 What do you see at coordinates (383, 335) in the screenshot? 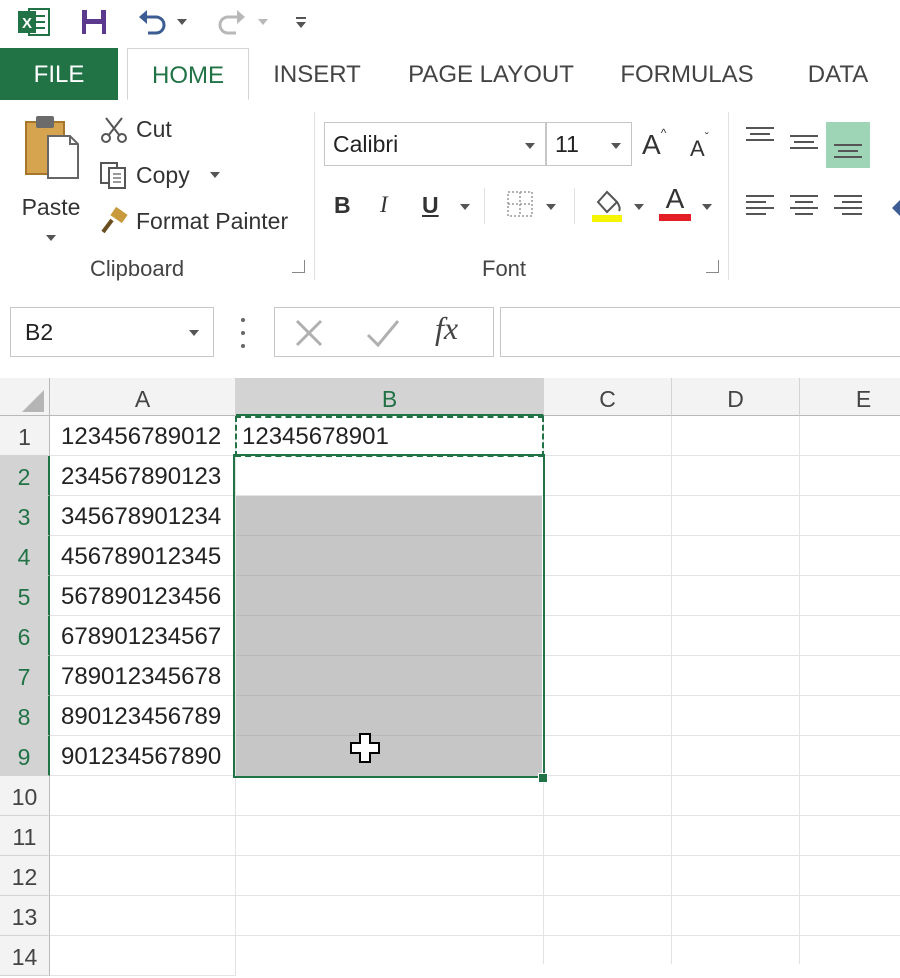
I see `enter-checkmark-icon` at bounding box center [383, 335].